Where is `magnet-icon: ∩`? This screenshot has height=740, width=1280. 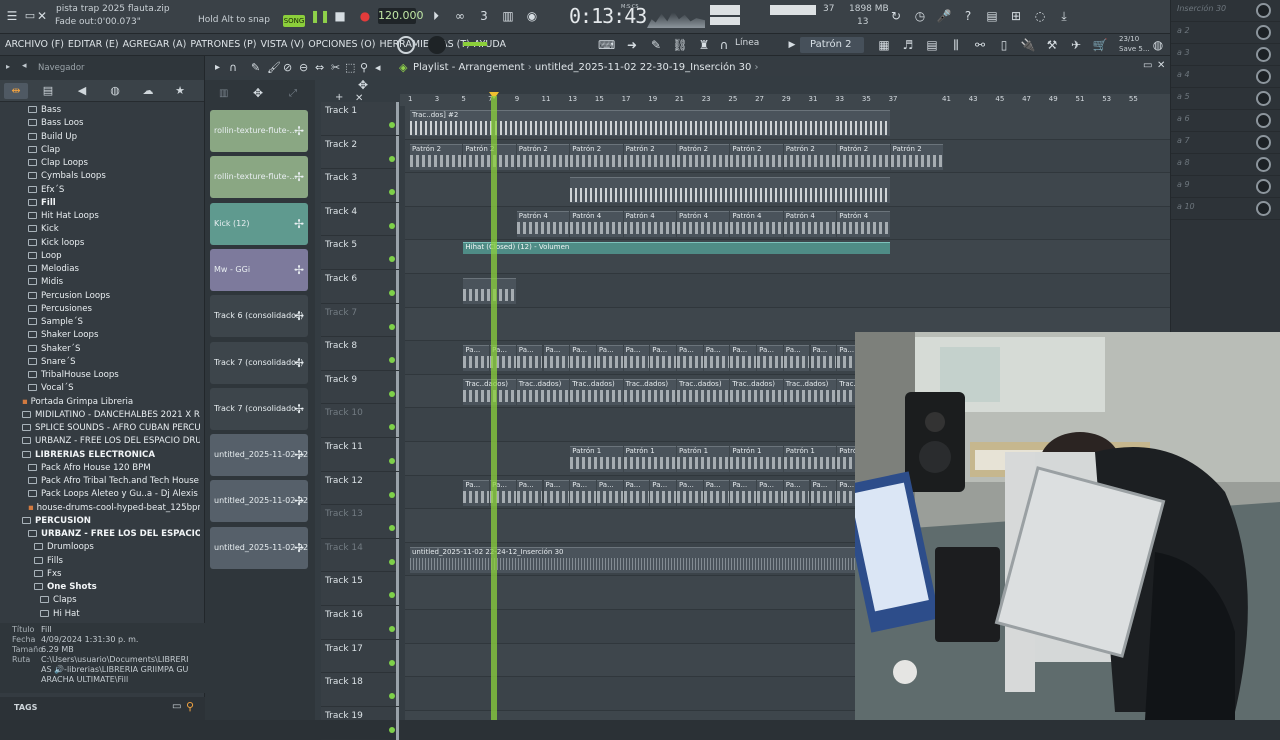 magnet-icon: ∩ is located at coordinates (724, 45).